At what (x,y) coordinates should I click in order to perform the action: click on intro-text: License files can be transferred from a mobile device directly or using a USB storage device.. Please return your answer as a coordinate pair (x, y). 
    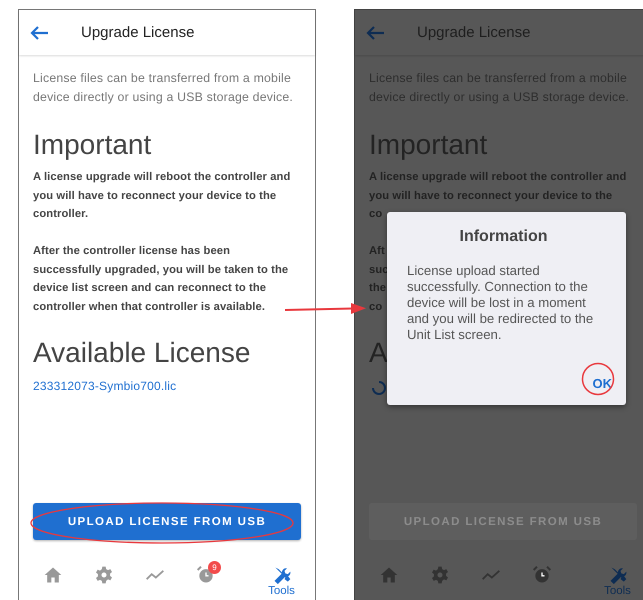
    Looking at the image, I should click on (163, 88).